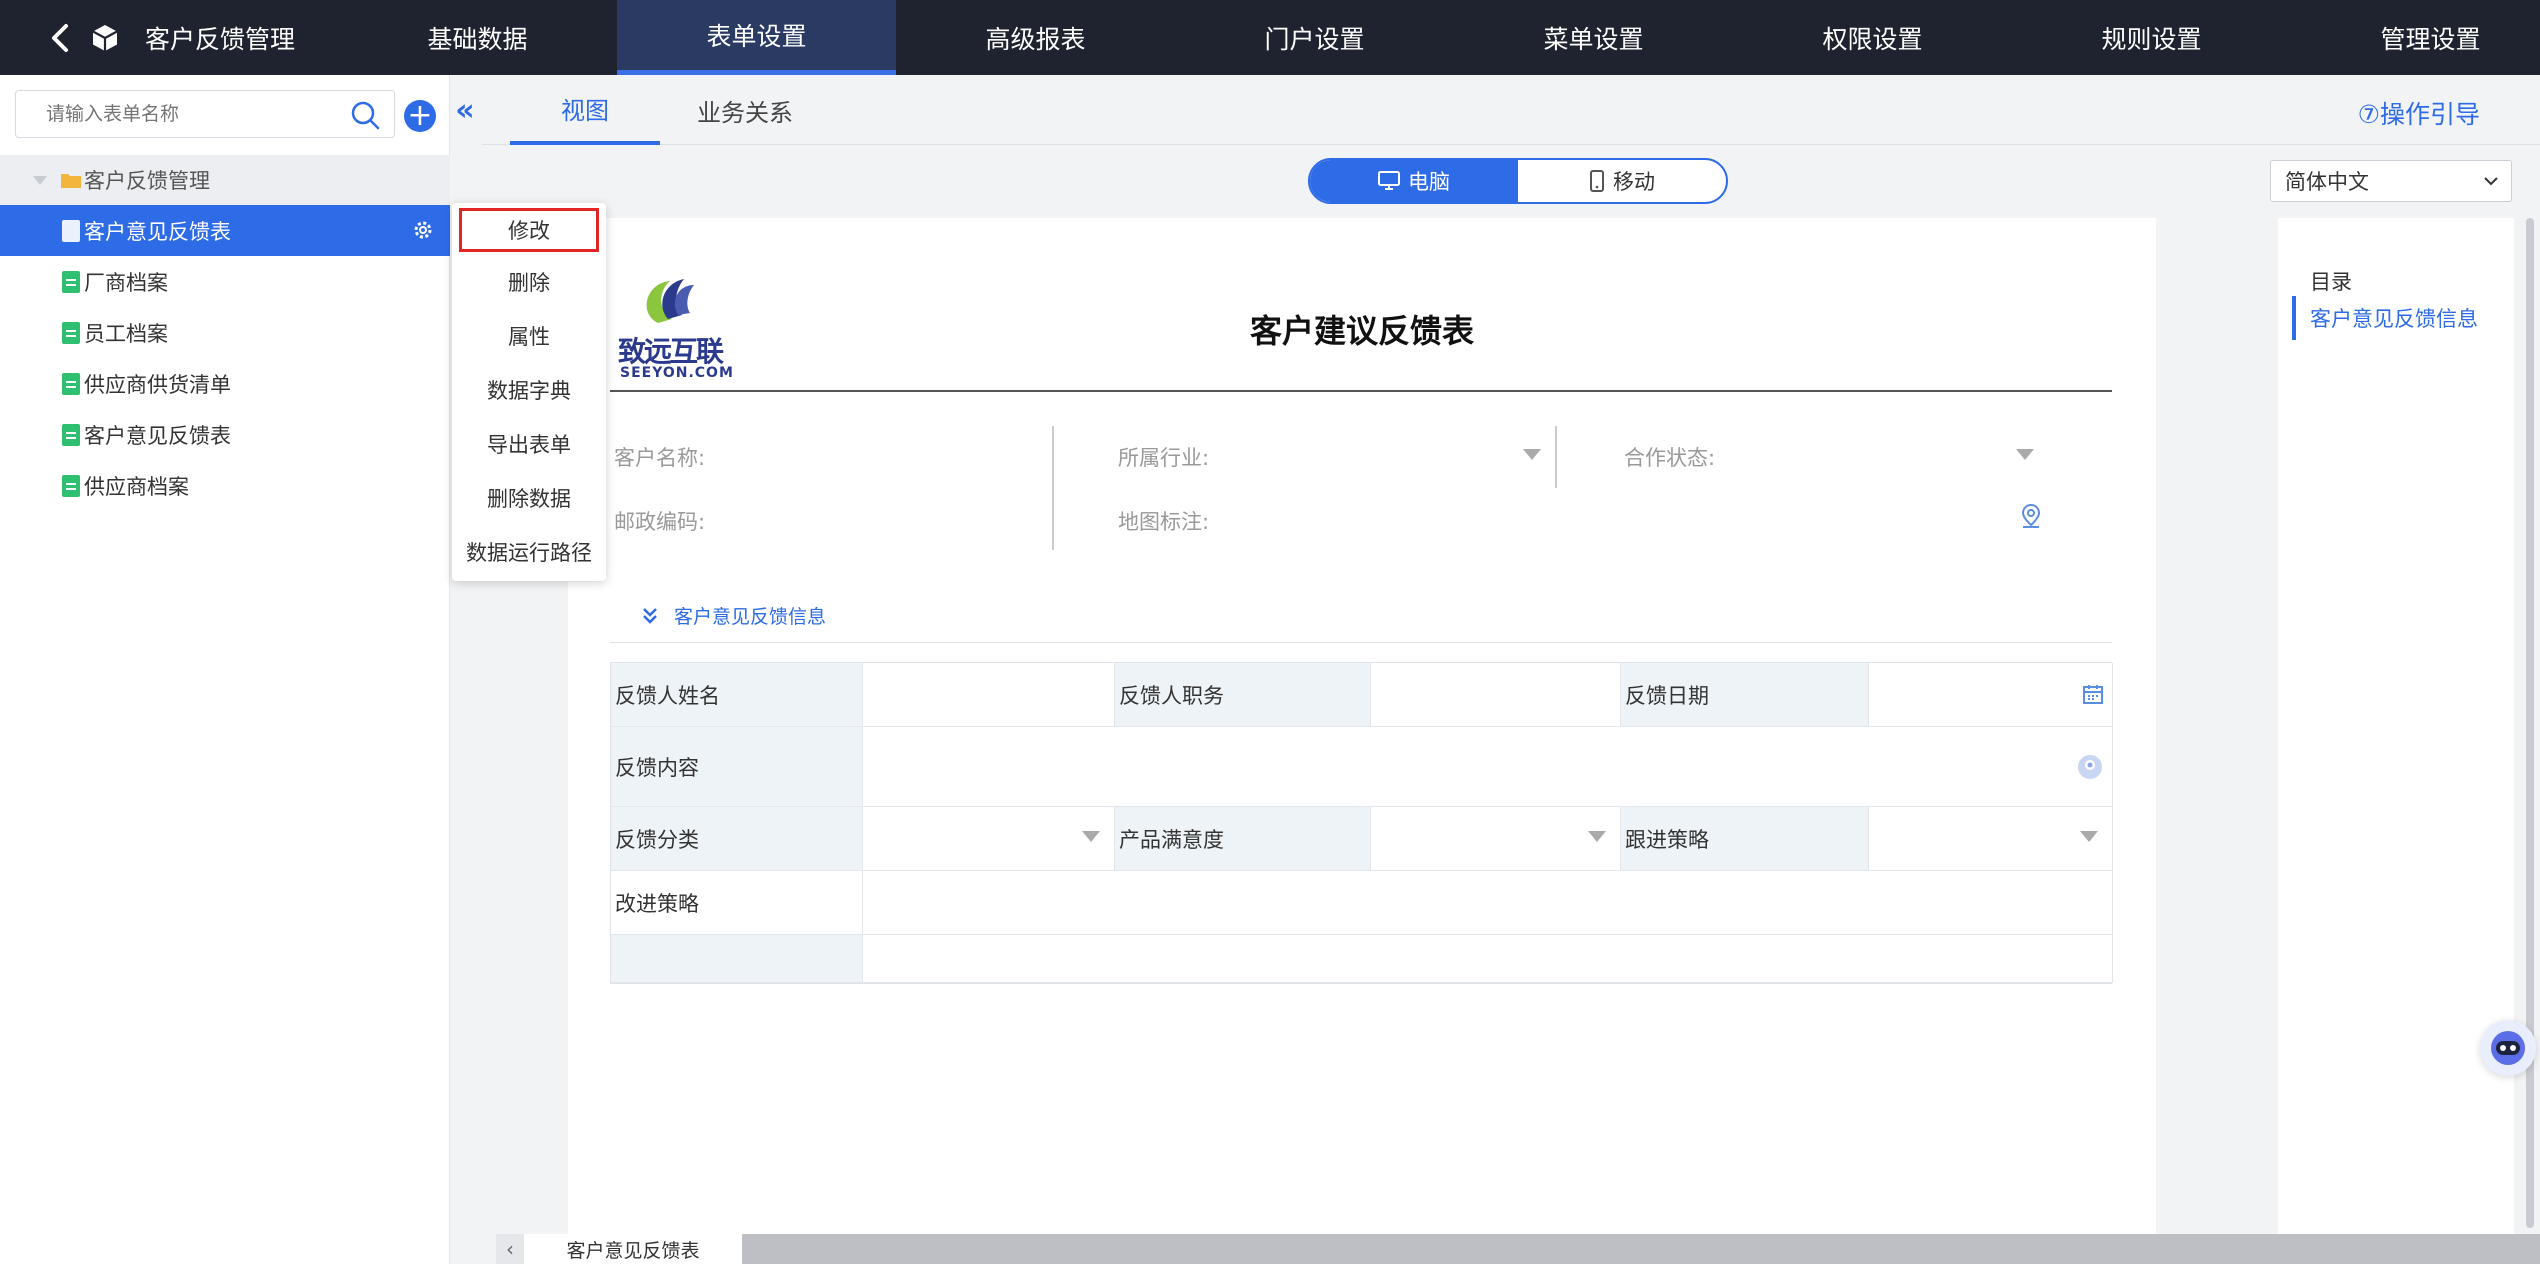  What do you see at coordinates (529, 552) in the screenshot?
I see `context-menu-item: 数据运行路径` at bounding box center [529, 552].